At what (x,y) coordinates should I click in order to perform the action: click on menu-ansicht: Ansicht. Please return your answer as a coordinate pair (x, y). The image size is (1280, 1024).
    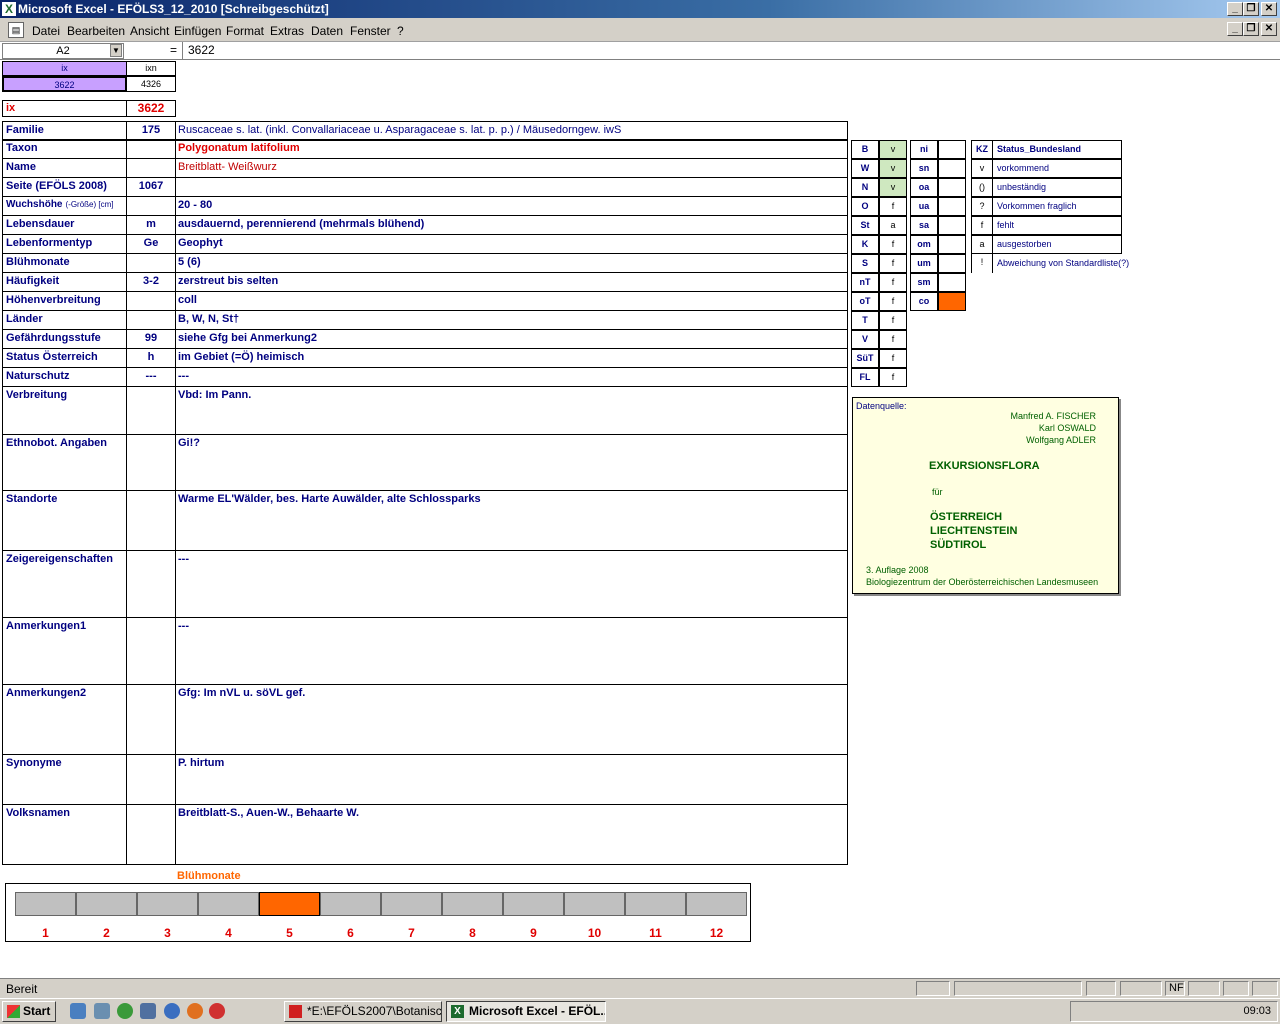
    Looking at the image, I should click on (149, 31).